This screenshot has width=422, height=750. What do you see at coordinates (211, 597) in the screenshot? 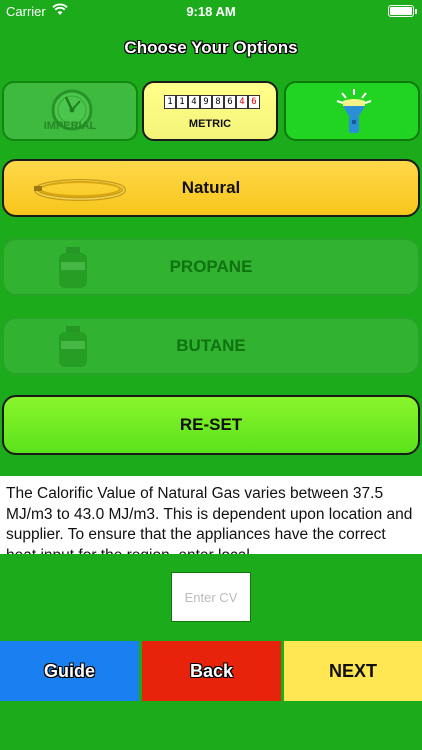
I see `cv-input` at bounding box center [211, 597].